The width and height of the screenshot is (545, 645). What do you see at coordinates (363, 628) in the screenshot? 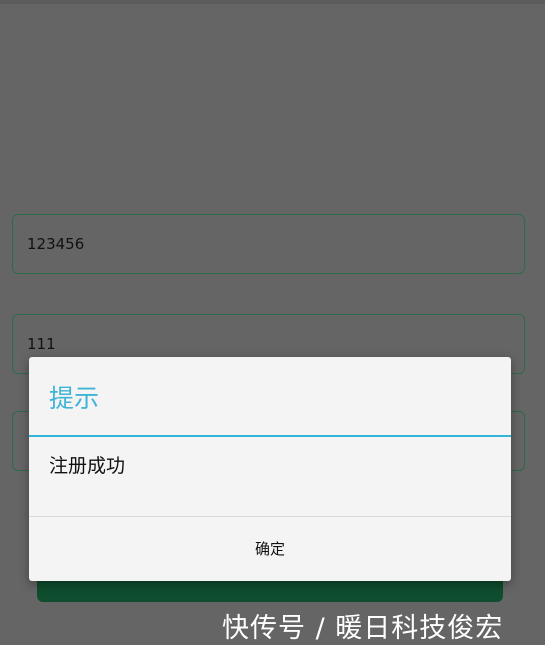
I see `watermark-text: 快传号 / 暖日科技俊宏` at bounding box center [363, 628].